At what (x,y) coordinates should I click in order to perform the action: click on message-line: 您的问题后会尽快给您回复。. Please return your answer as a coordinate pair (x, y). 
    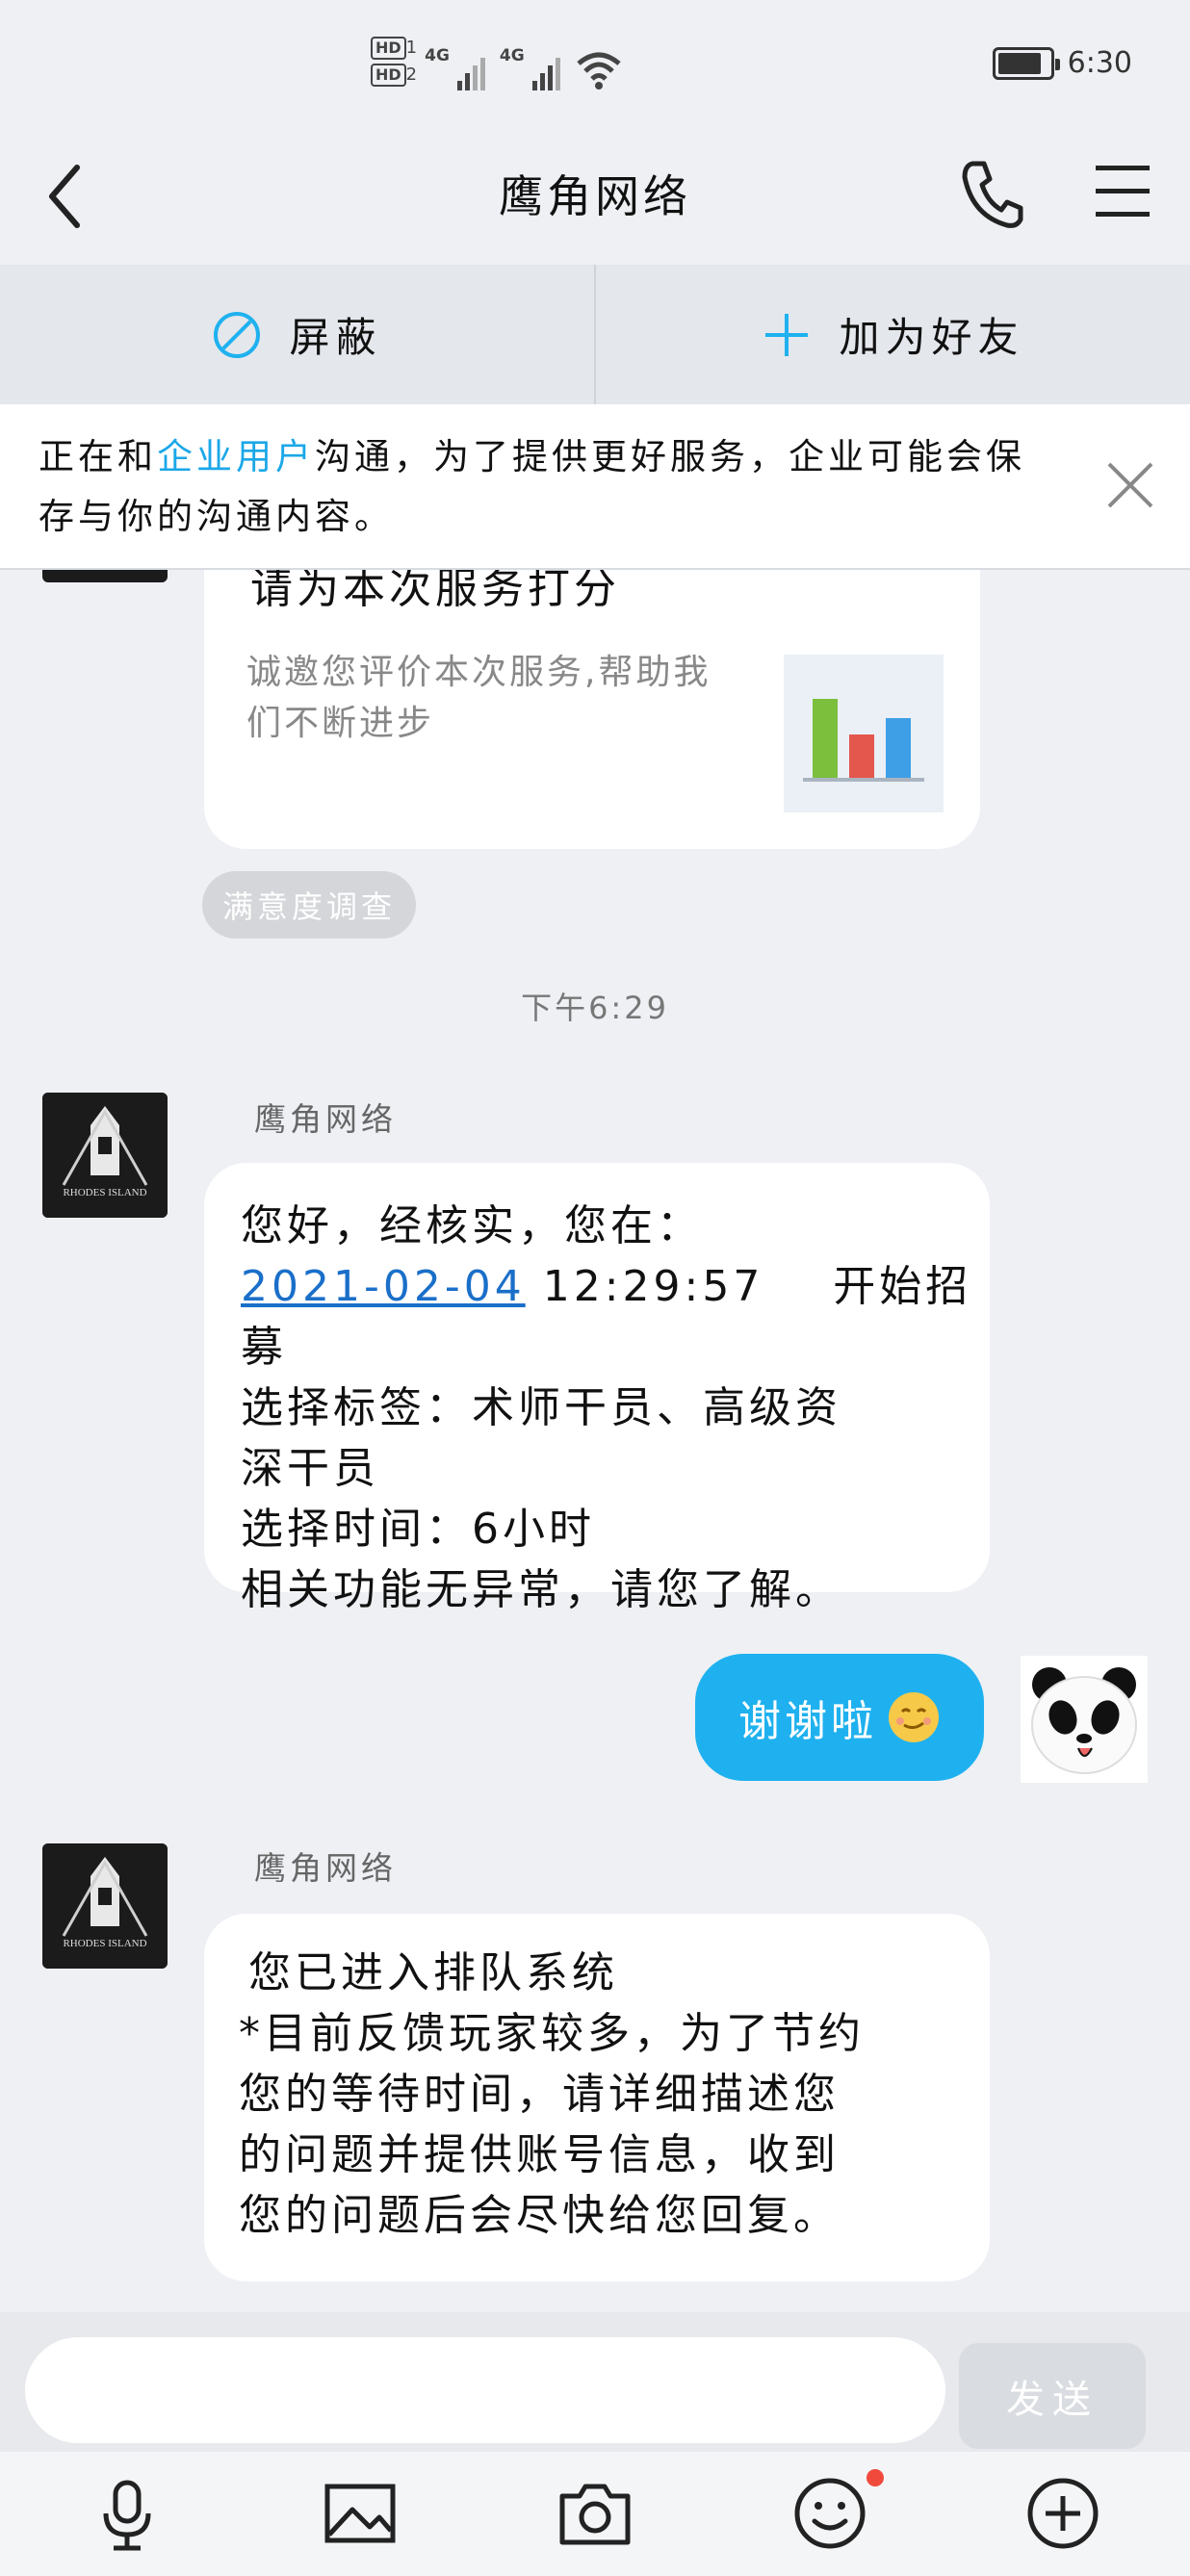
    Looking at the image, I should click on (539, 2216).